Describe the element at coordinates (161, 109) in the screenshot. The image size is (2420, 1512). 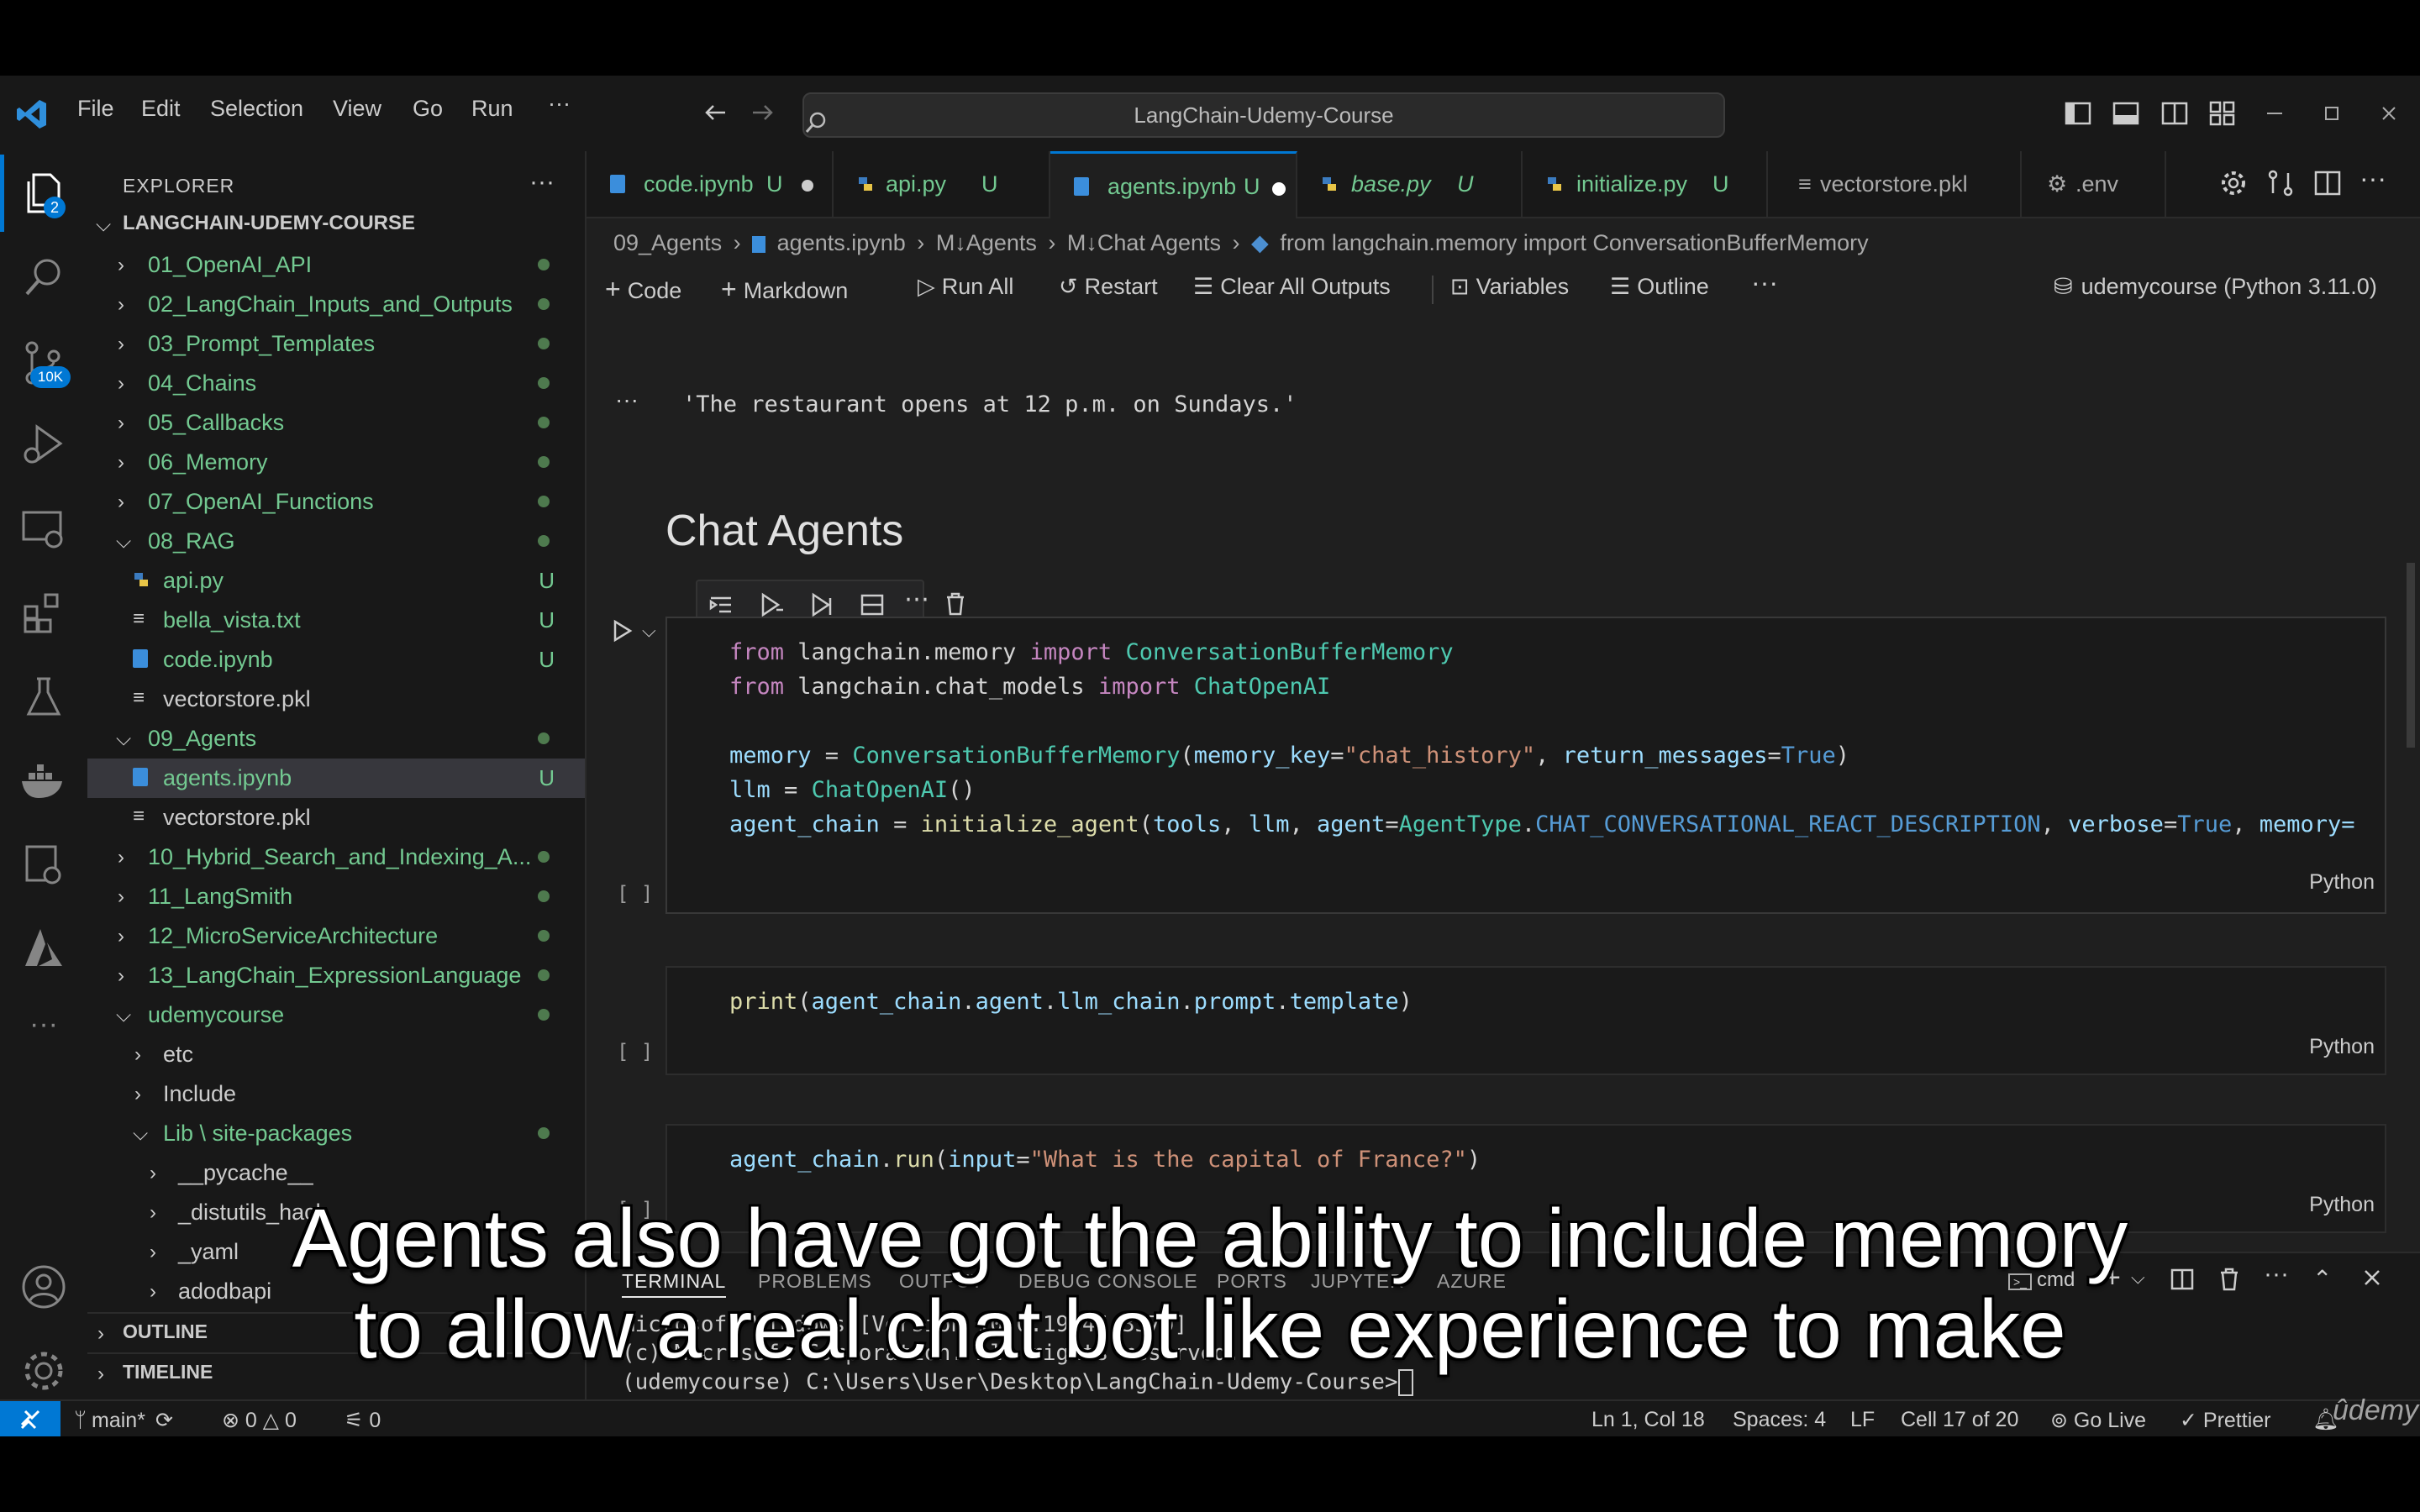
I see `menu-edit: Edit` at that location.